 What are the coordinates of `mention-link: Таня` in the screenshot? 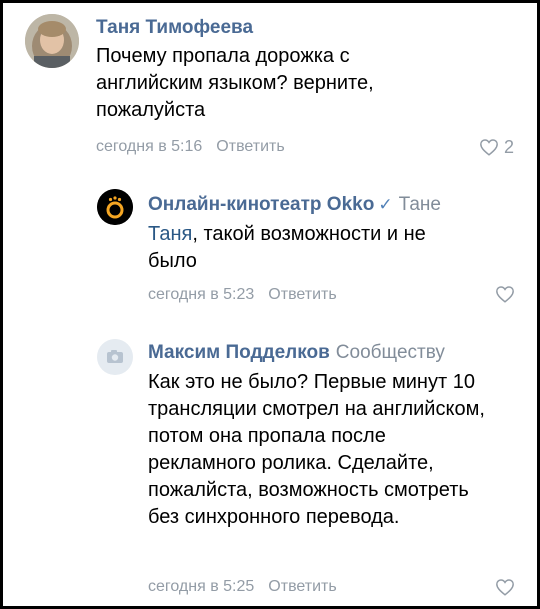 It's located at (170, 234).